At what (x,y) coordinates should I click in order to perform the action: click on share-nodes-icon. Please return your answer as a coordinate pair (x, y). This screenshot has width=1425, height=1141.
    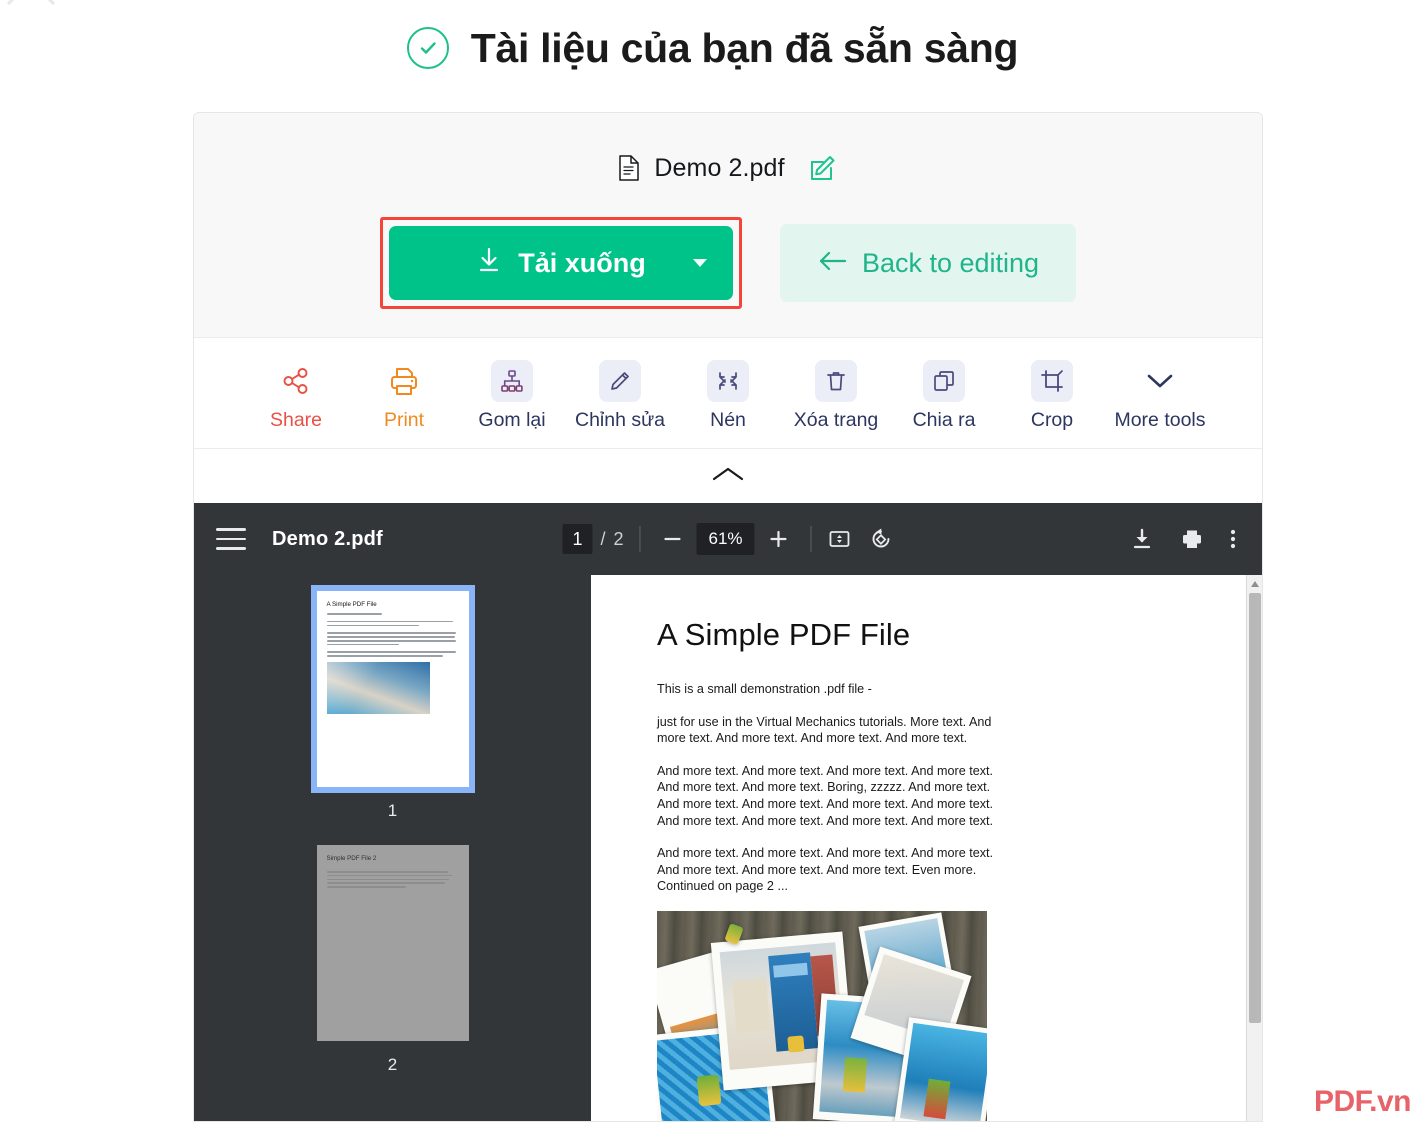
    Looking at the image, I should click on (296, 381).